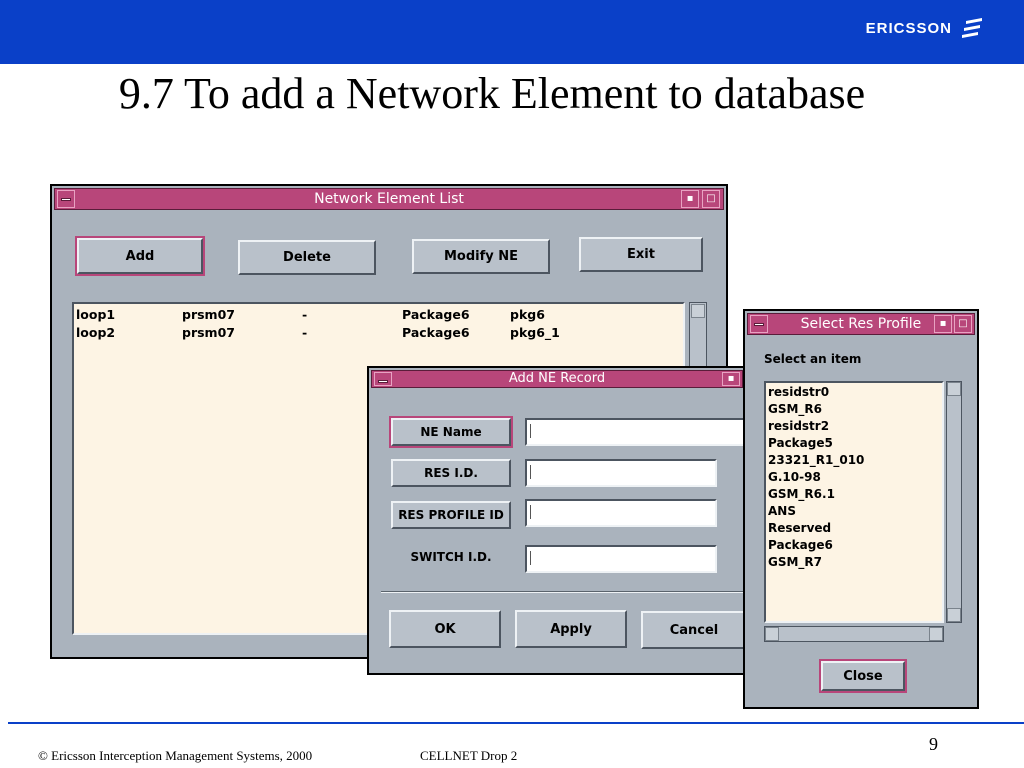 Image resolution: width=1024 pixels, height=768 pixels. I want to click on ericsson-logo: ERICSSON, so click(925, 28).